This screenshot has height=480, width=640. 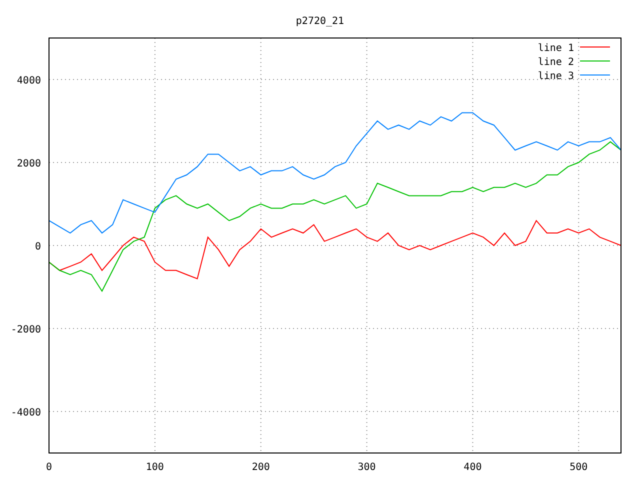 What do you see at coordinates (28, 81) in the screenshot?
I see `axis-tick-label: 4000` at bounding box center [28, 81].